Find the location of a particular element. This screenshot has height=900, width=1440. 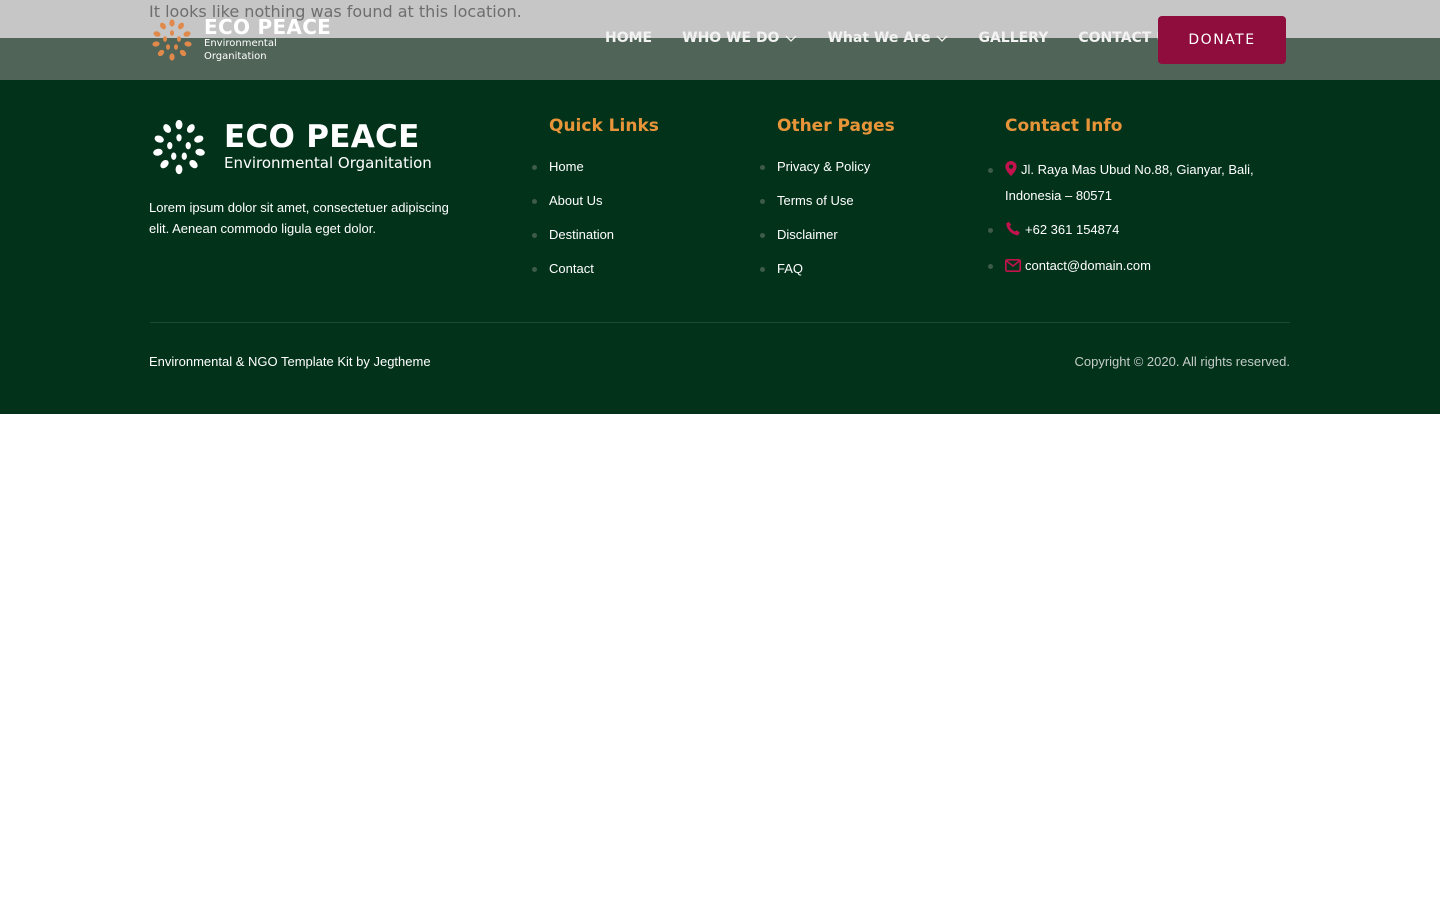

nav-gallery-label: GALLERY is located at coordinates (1013, 38).